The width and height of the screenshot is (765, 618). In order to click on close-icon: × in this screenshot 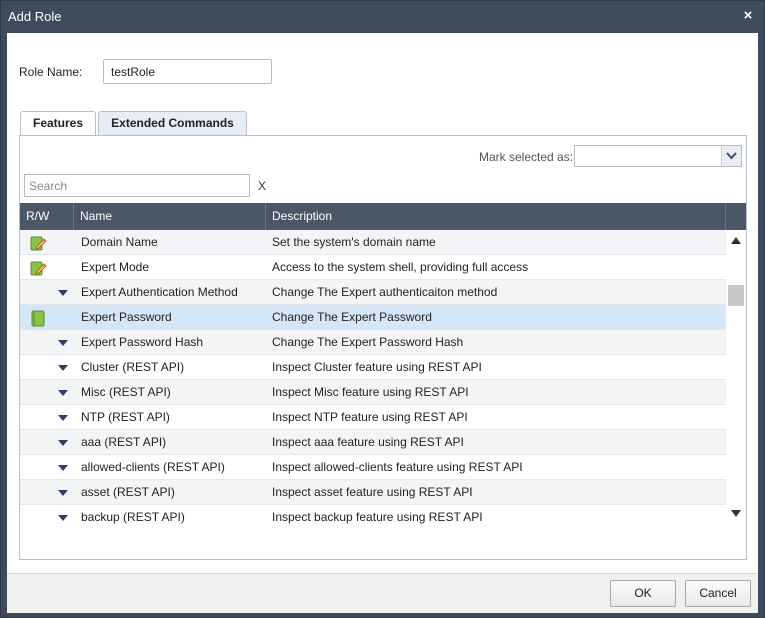, I will do `click(748, 16)`.